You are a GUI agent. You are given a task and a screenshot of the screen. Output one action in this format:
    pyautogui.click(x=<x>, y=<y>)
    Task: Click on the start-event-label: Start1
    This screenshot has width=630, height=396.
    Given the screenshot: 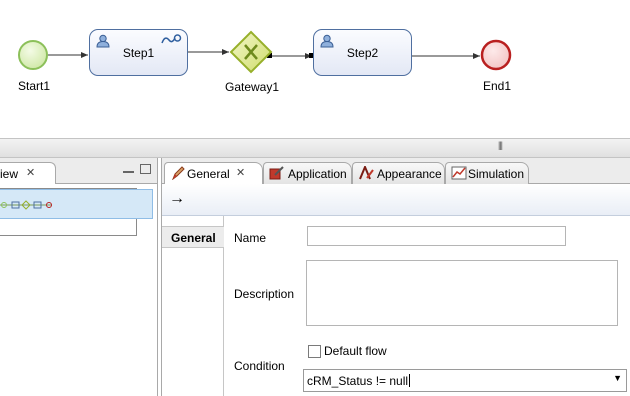 What is the action you would take?
    pyautogui.click(x=34, y=86)
    